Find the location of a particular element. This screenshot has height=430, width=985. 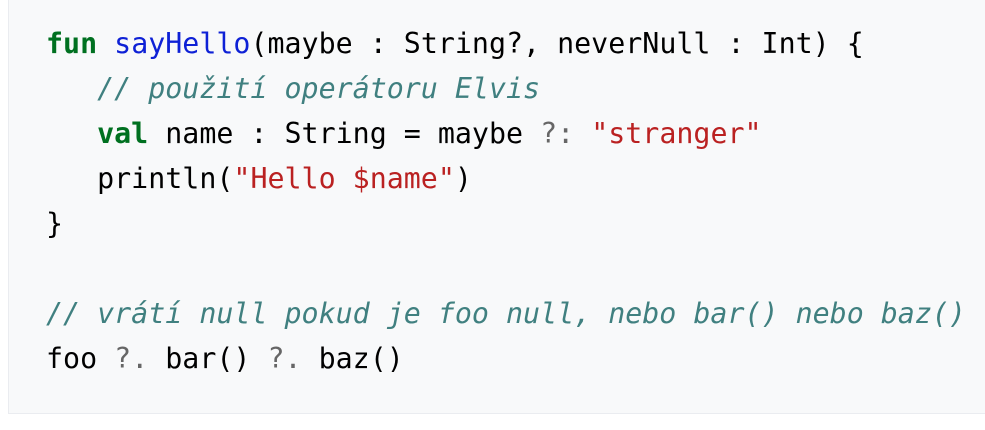

code-text: name : String = maybe is located at coordinates (344, 133).